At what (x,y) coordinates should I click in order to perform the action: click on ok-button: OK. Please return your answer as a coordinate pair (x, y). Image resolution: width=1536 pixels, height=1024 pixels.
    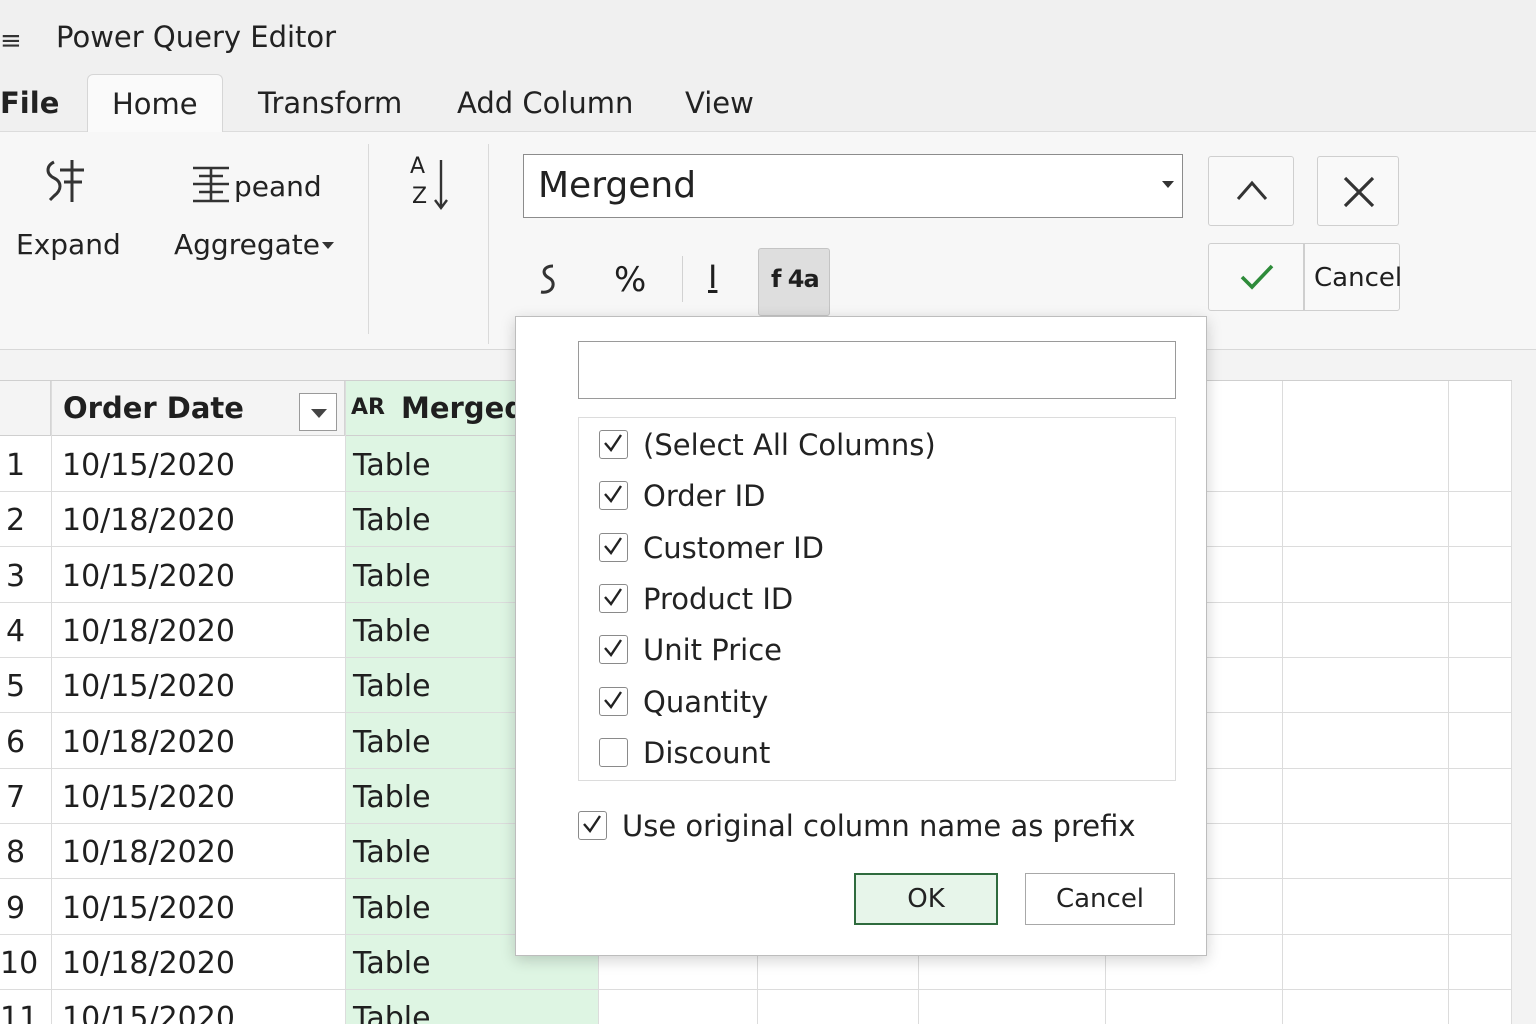
    Looking at the image, I should click on (926, 899).